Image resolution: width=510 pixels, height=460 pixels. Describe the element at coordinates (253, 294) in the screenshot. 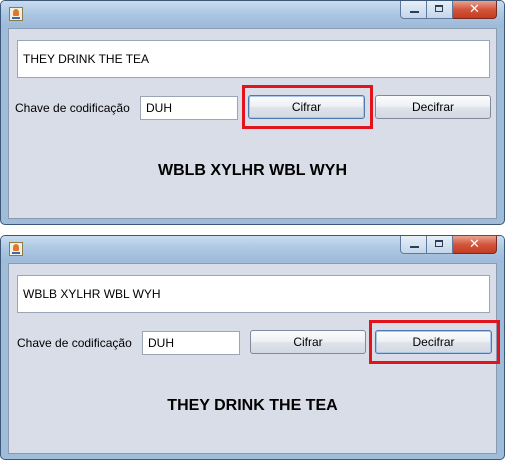

I see `message-input: WBLB XYLHR WBL WYH` at that location.